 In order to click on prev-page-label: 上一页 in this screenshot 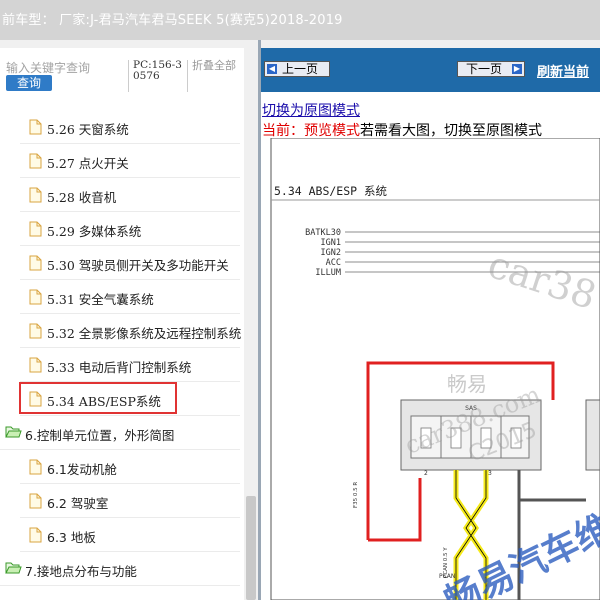, I will do `click(300, 69)`.